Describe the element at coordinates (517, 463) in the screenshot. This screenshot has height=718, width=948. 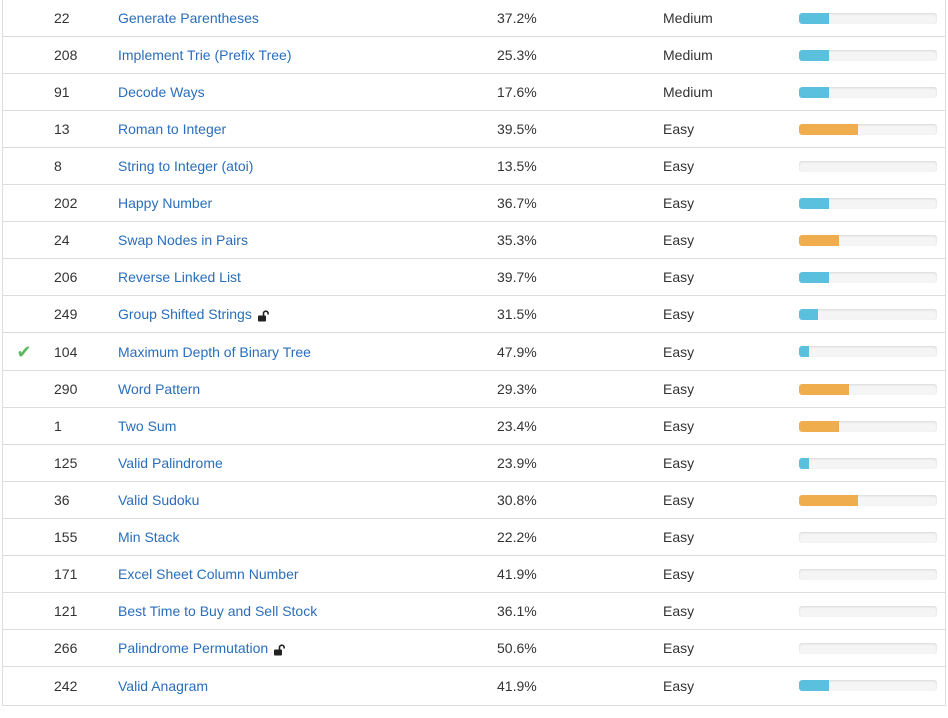
I see `acceptance-rate: 23.9%` at that location.